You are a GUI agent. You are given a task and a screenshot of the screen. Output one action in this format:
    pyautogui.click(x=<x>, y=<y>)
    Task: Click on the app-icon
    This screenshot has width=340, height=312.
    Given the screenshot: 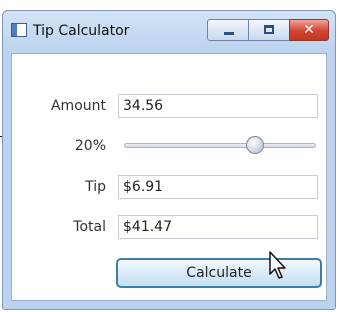 What is the action you would take?
    pyautogui.click(x=19, y=30)
    